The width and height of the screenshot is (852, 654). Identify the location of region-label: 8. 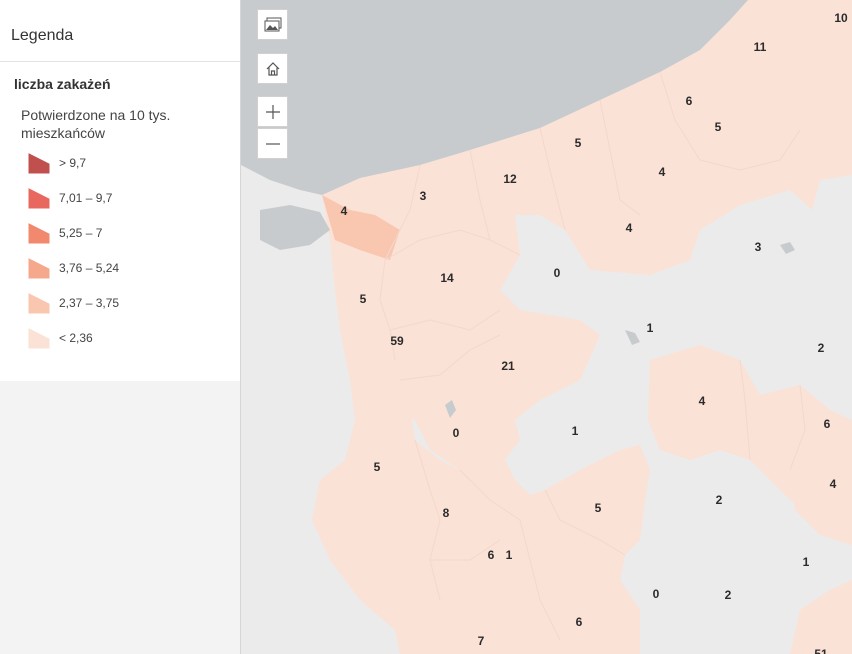
(446, 513).